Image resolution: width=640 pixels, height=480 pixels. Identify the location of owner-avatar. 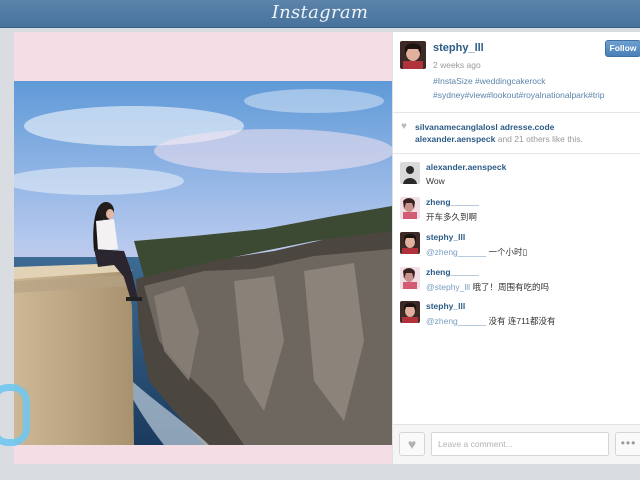
(413, 55).